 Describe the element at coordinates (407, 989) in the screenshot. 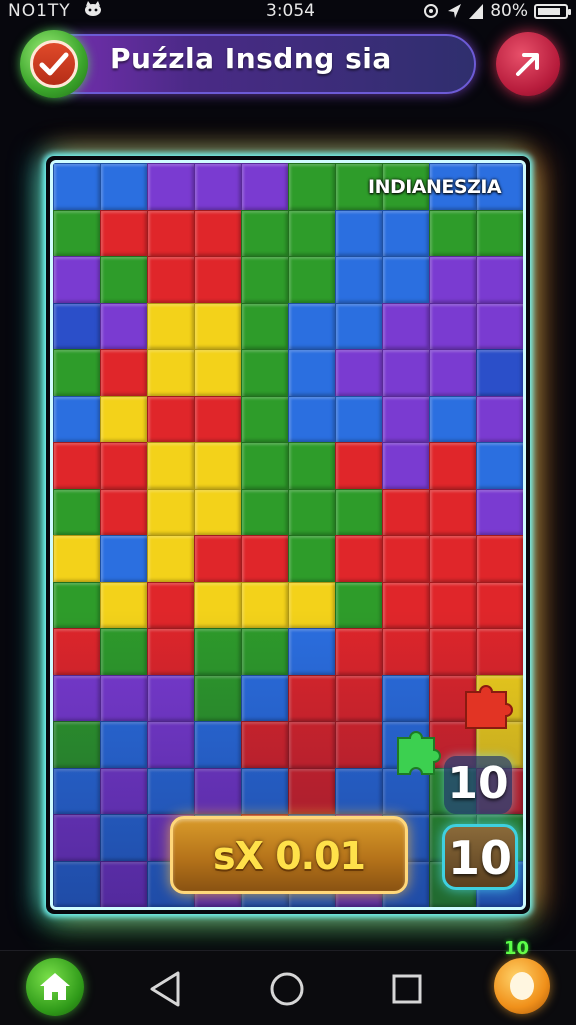

I see `square-icon` at that location.